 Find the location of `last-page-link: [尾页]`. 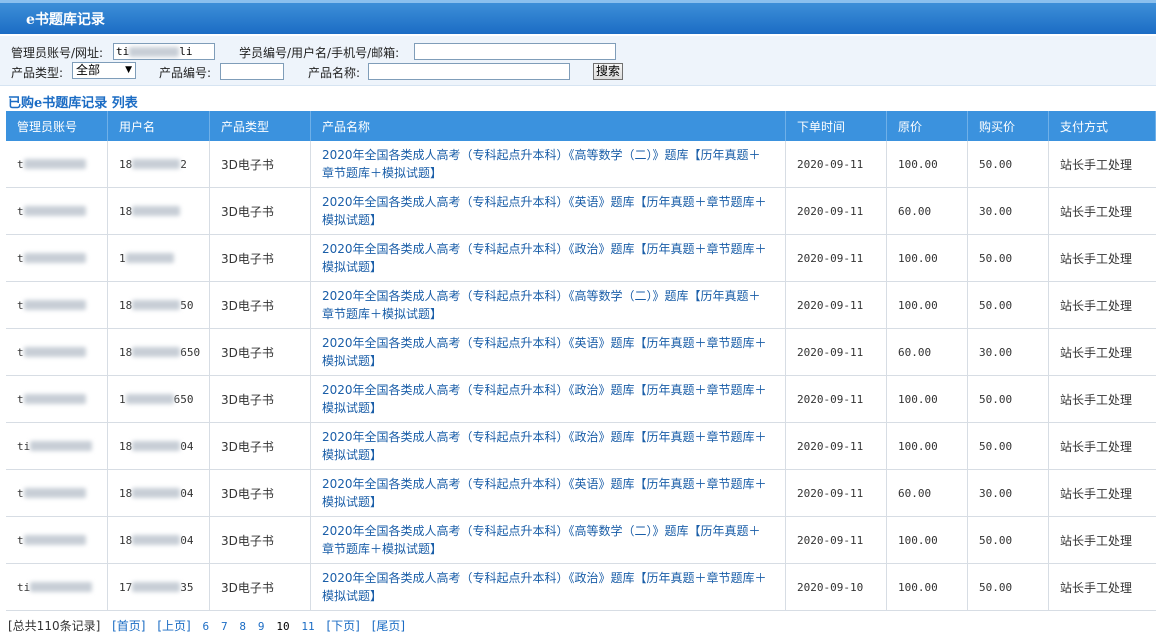

last-page-link: [尾页] is located at coordinates (388, 626).